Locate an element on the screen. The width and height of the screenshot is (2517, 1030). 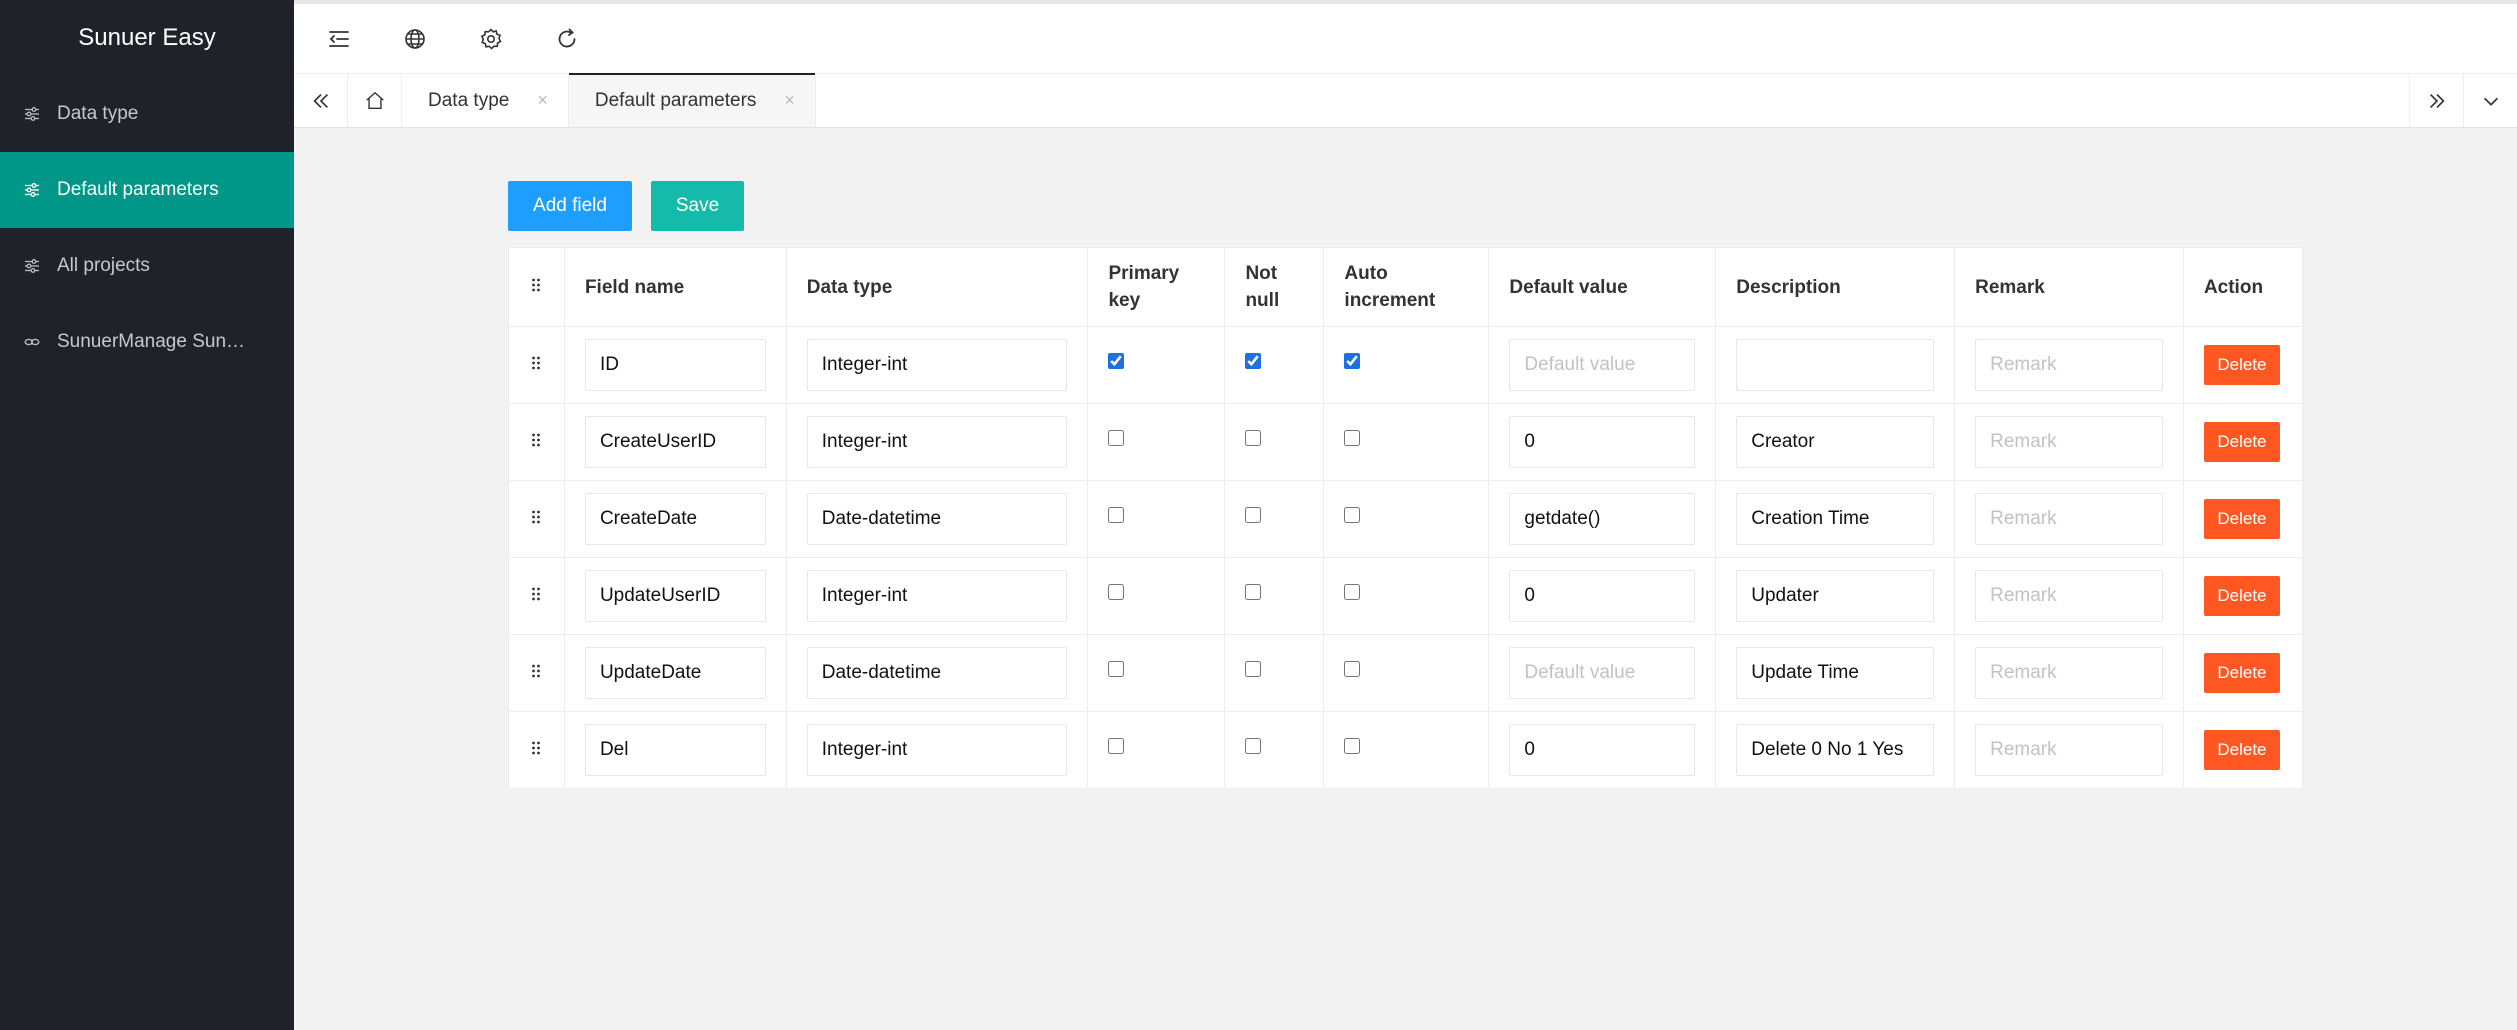
tab-label: Data type is located at coordinates (469, 100).